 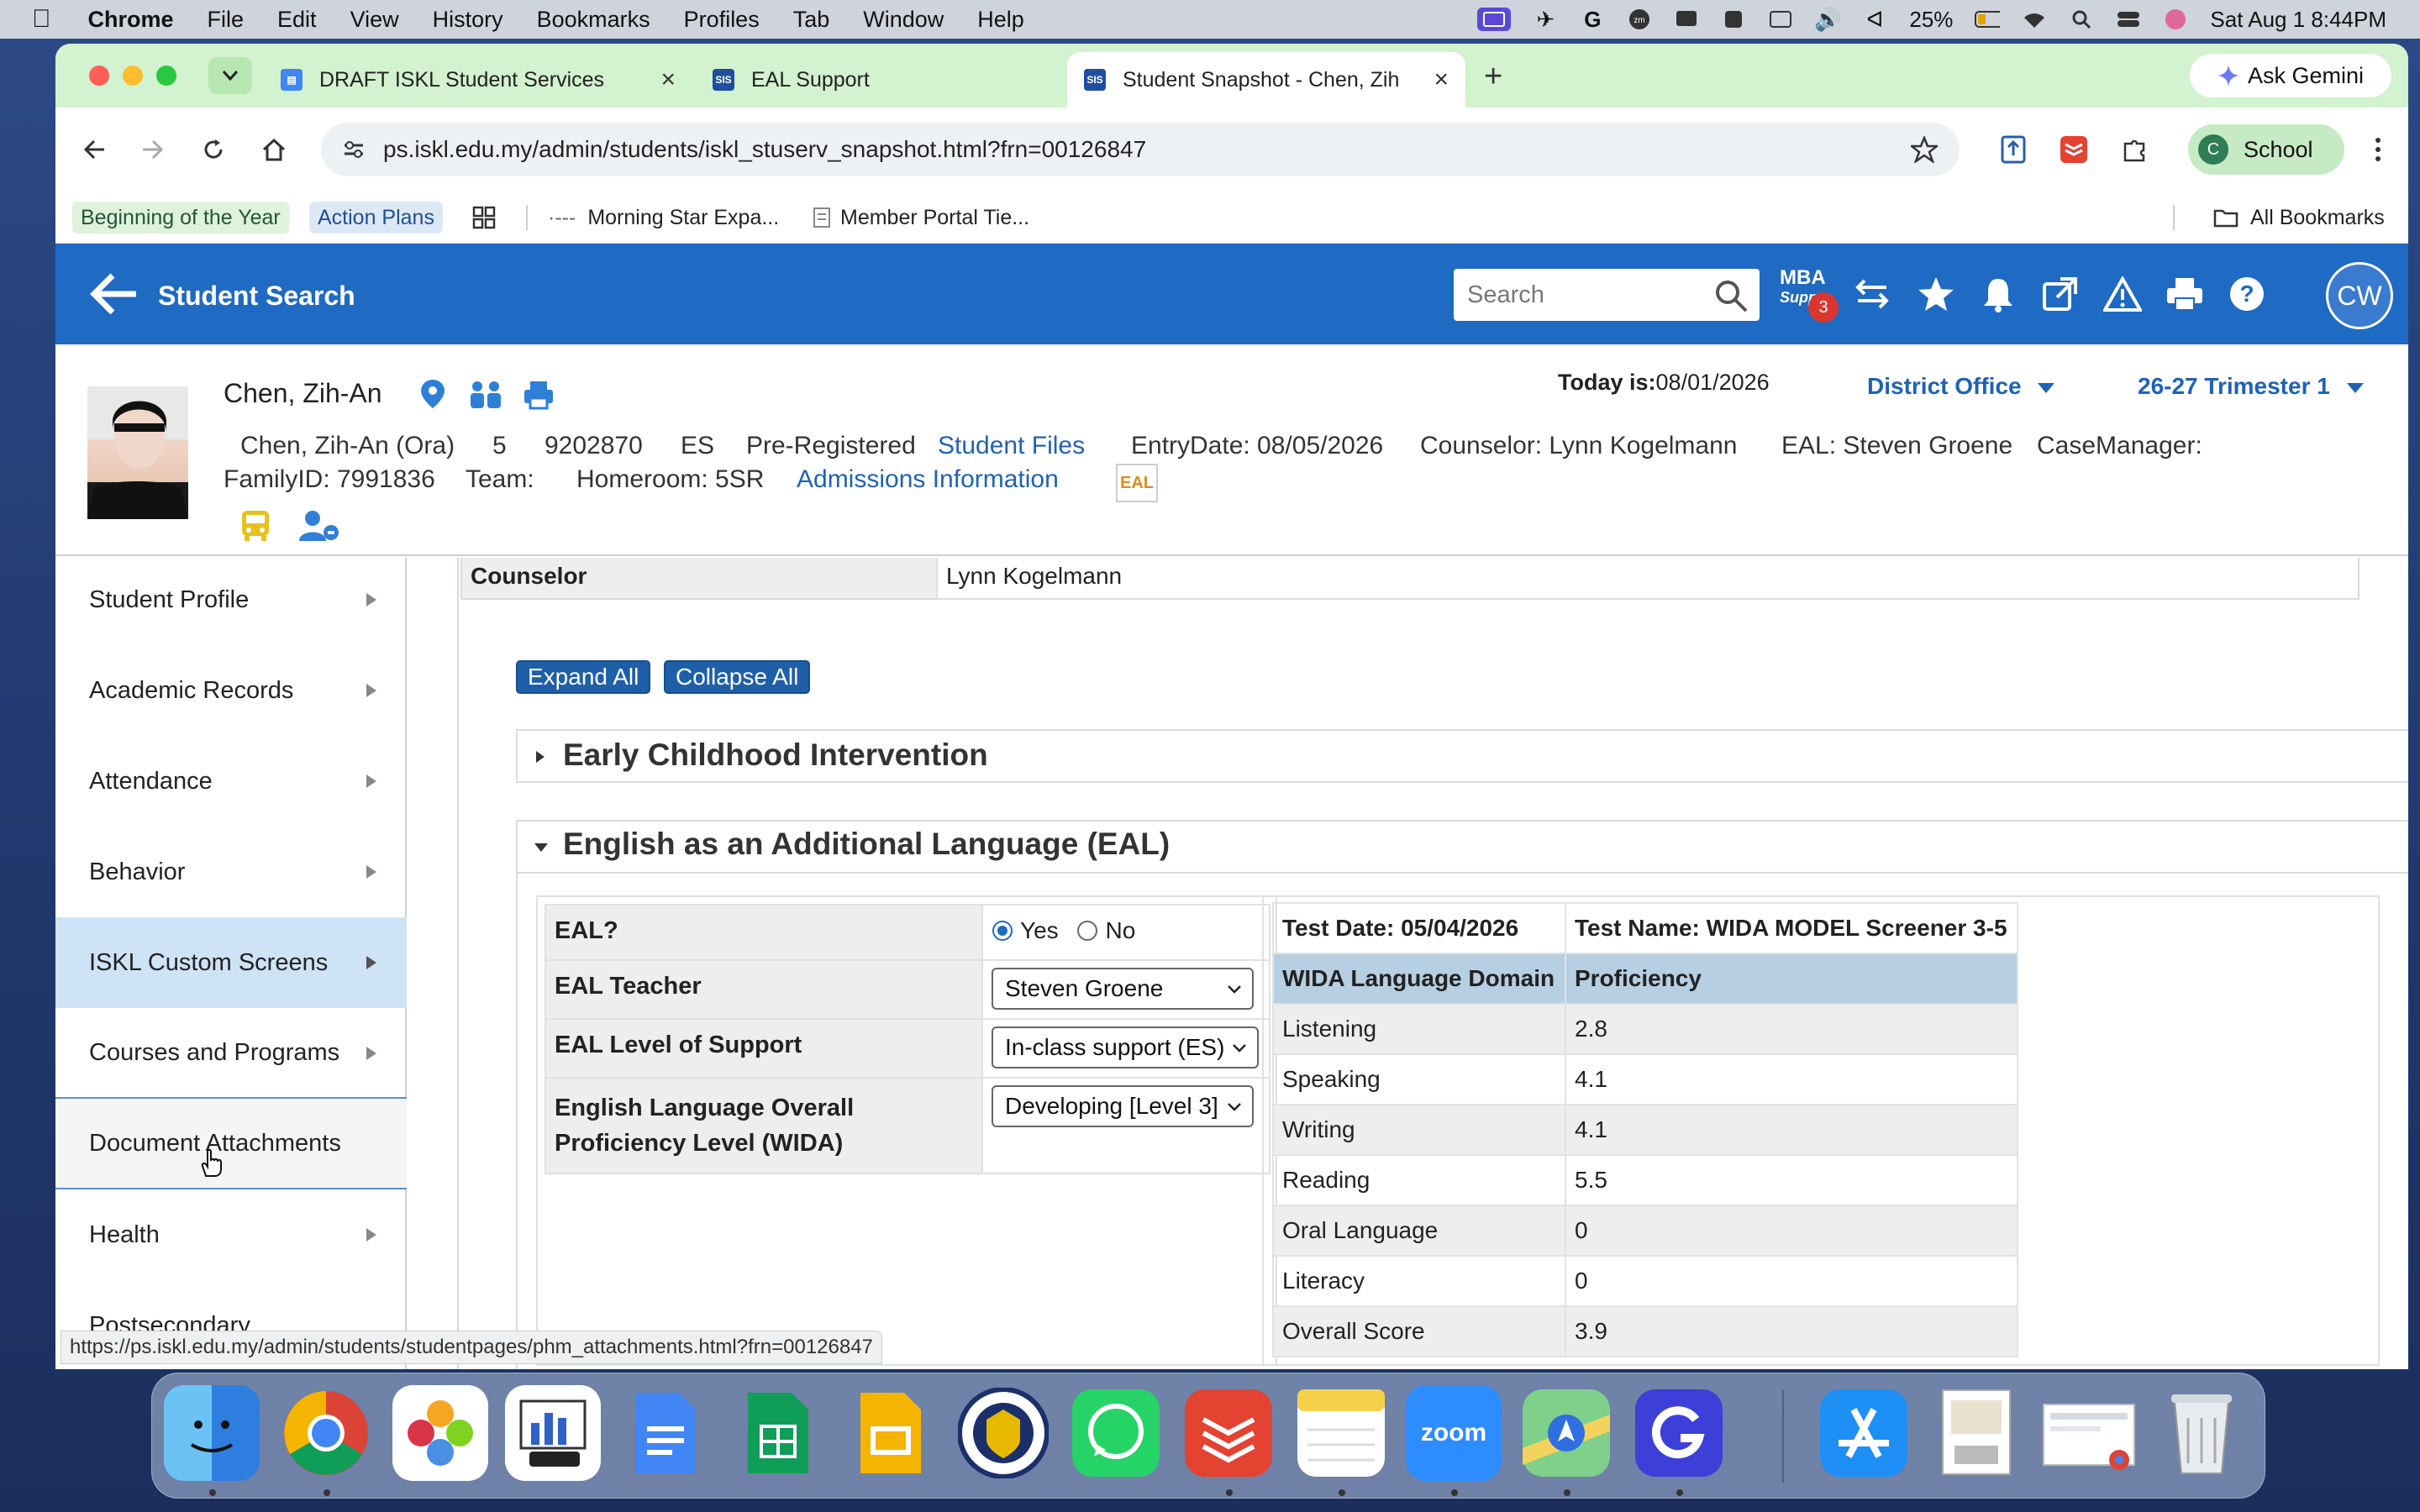 I want to click on open-external-icon, so click(x=2060, y=294).